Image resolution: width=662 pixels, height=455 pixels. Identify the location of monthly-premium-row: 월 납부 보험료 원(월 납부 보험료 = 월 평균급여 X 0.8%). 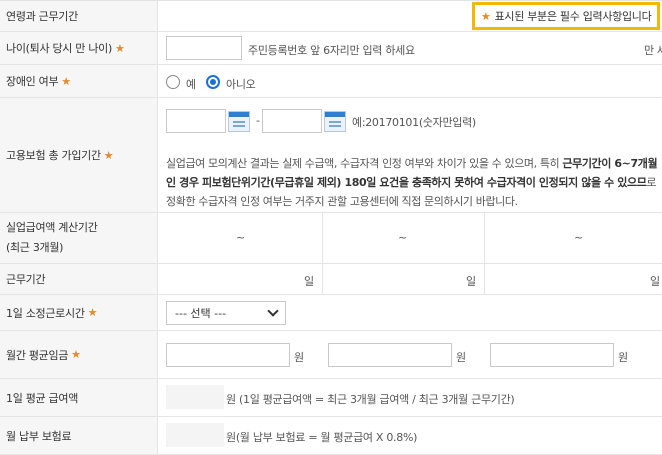
(331, 436).